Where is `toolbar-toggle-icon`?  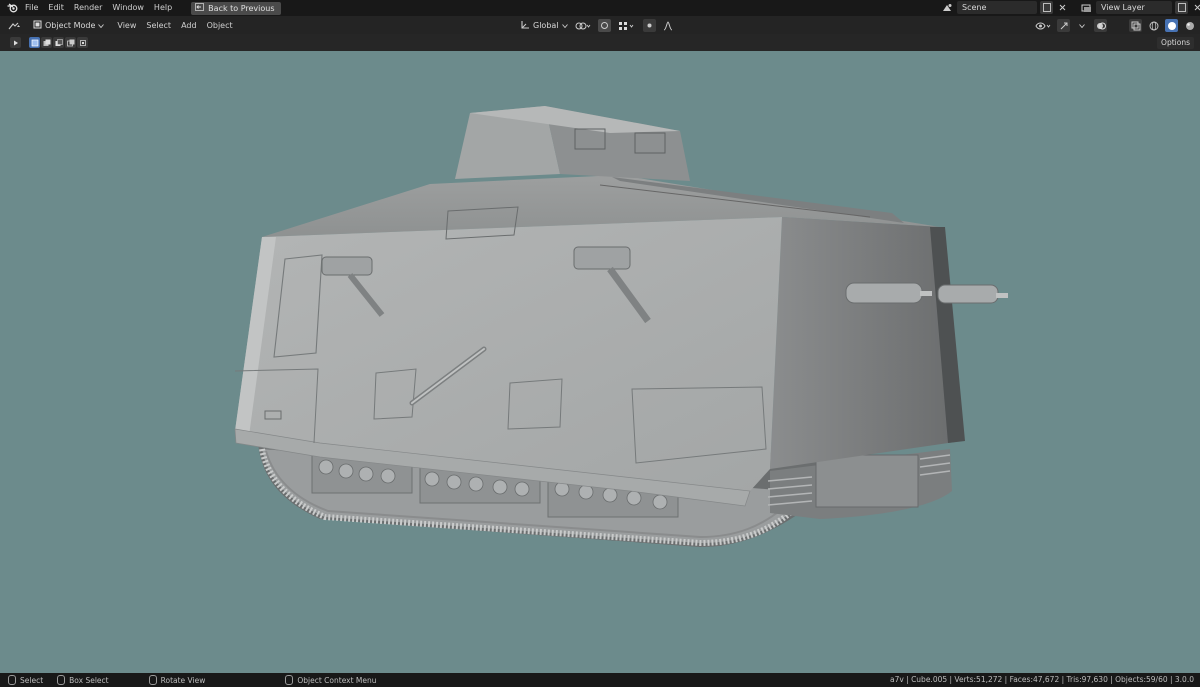 toolbar-toggle-icon is located at coordinates (15, 42).